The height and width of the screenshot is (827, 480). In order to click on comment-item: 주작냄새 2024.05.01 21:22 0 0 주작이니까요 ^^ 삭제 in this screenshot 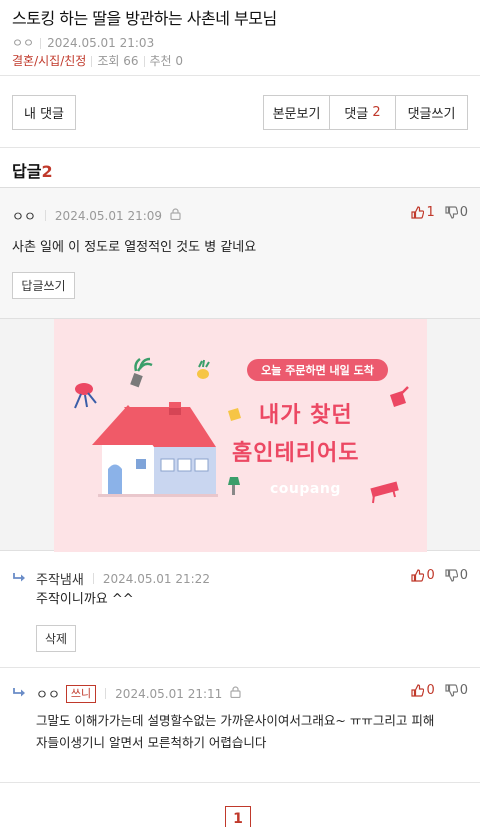, I will do `click(240, 609)`.